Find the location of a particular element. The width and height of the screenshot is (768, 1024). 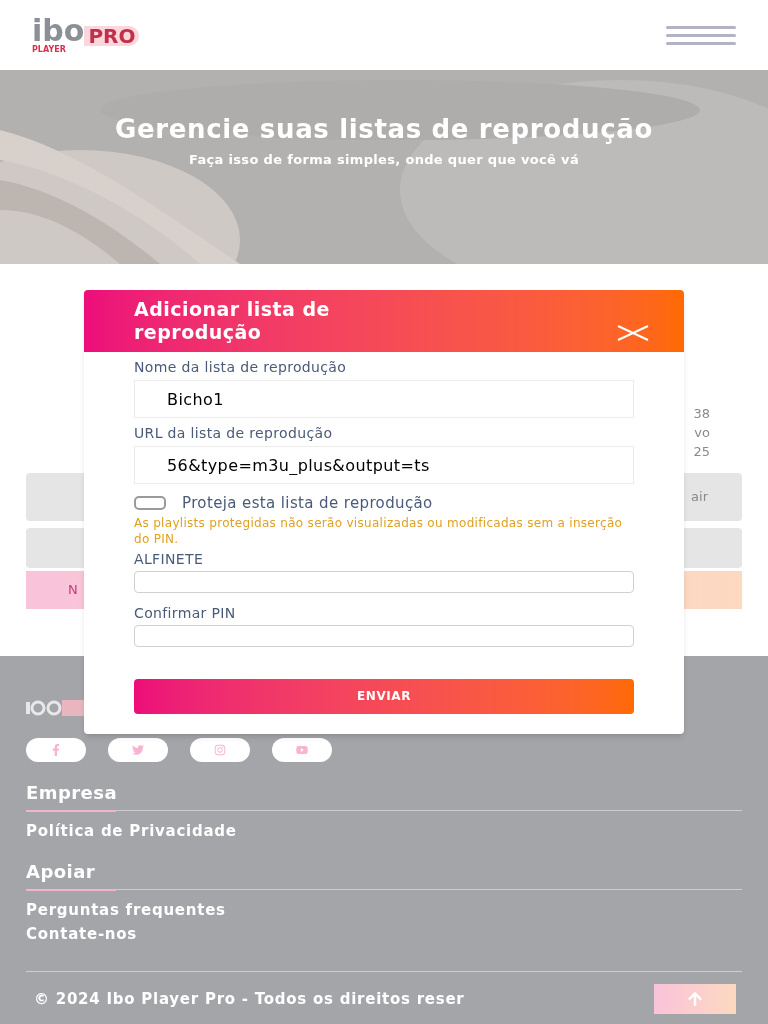

hero-subtitle: Faça isso de forma simples, onde quer que você vá is located at coordinates (384, 160).